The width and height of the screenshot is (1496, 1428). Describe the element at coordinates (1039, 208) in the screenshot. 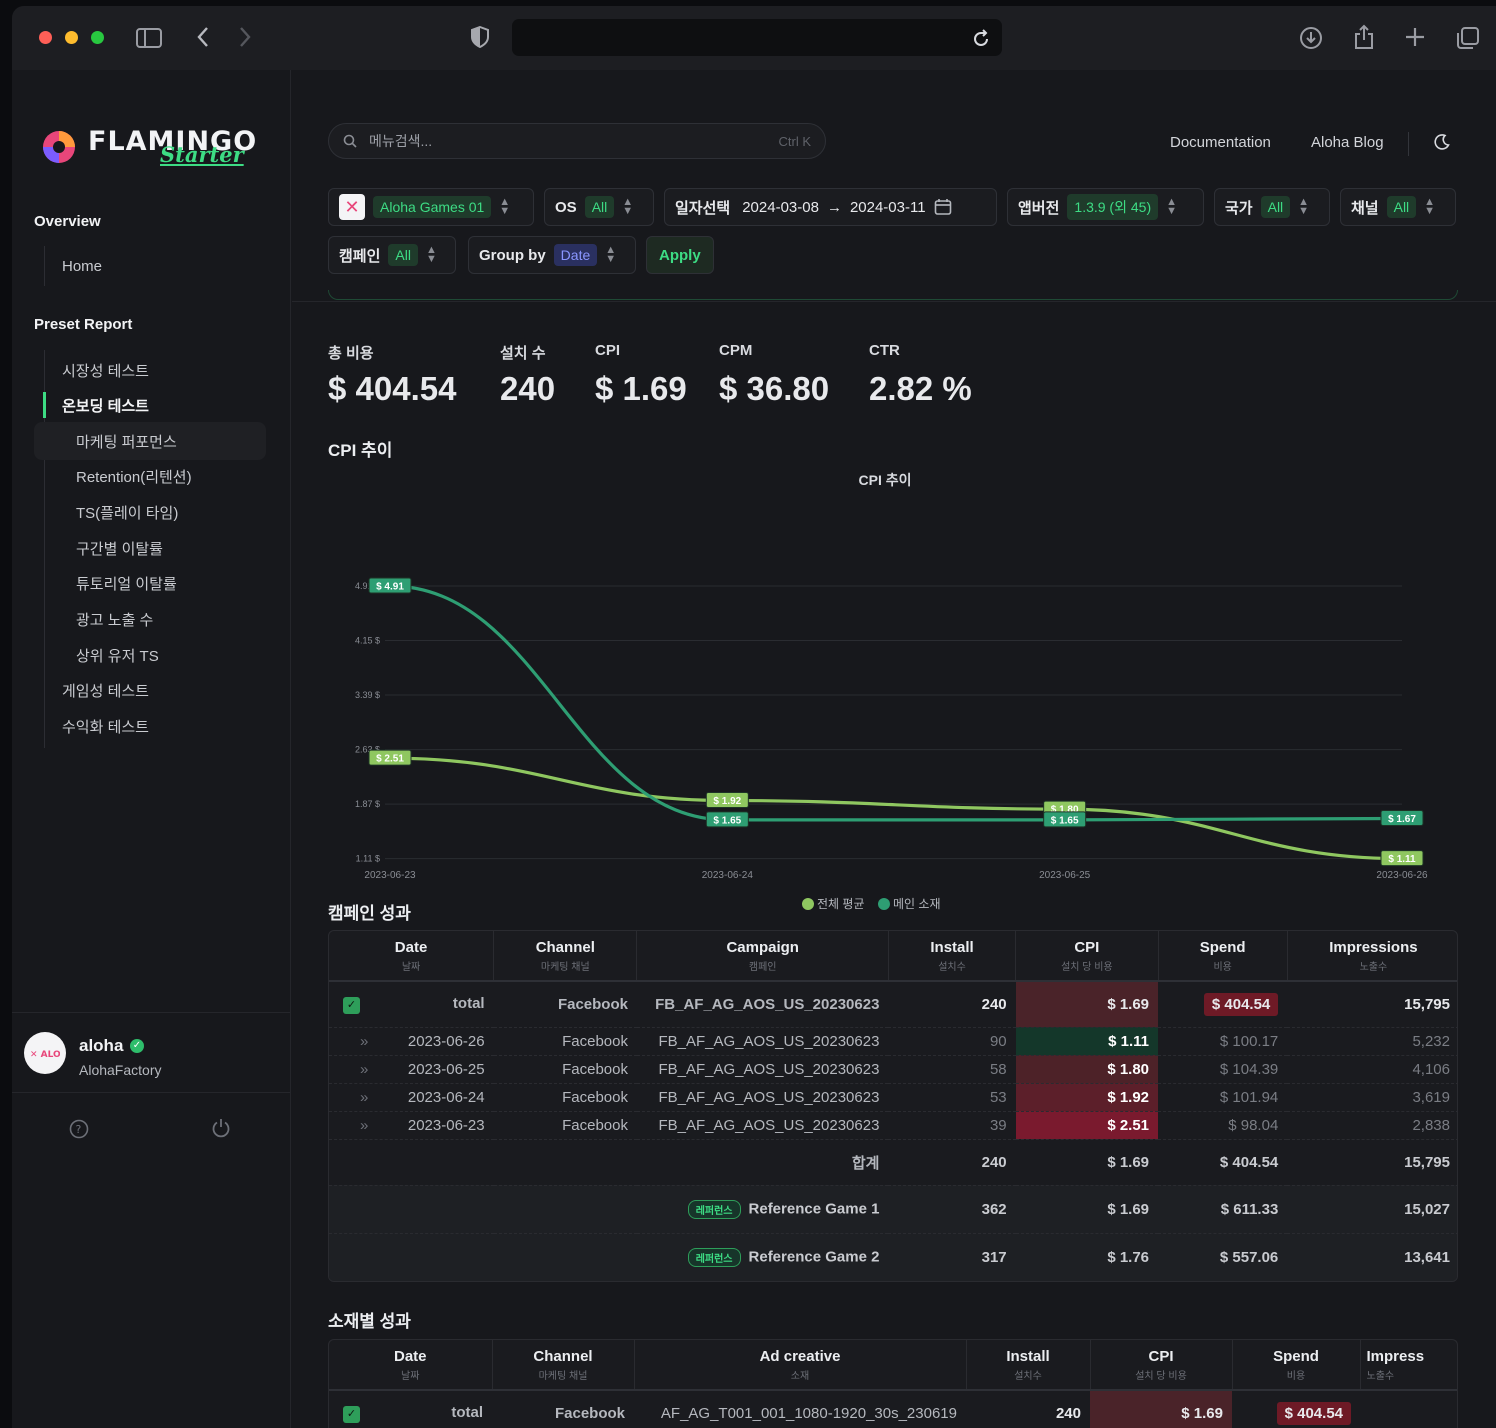

I see `appver-label: 앱버전` at that location.